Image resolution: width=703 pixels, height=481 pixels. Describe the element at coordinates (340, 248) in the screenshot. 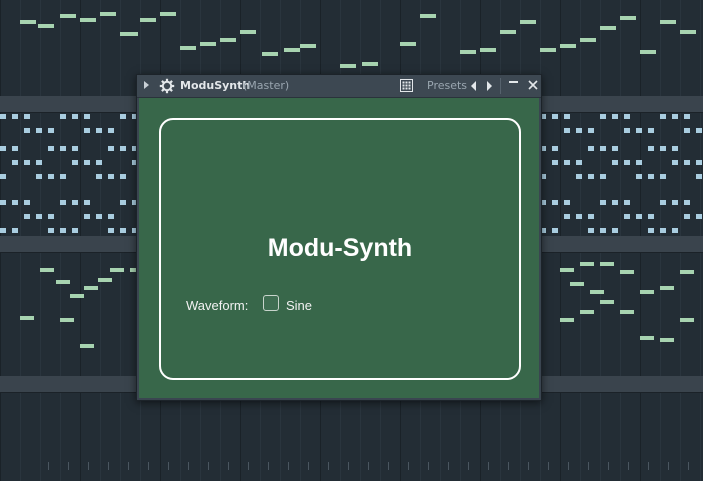

I see `synth-title: Modu-Synth` at that location.